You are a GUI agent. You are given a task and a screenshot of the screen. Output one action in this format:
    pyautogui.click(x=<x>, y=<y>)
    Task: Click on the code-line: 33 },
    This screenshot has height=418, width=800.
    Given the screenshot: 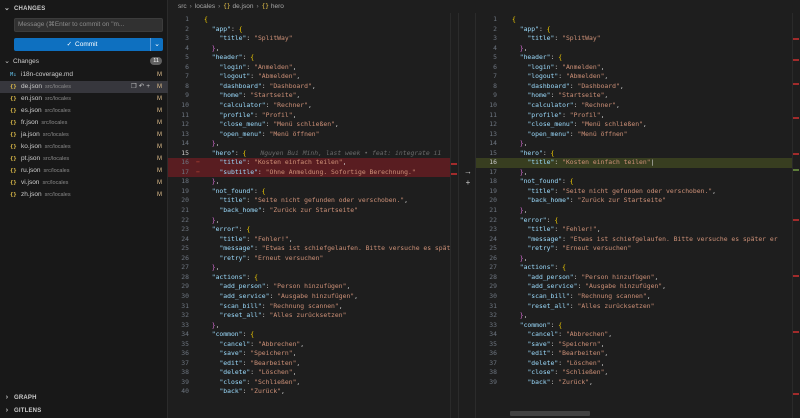 What is the action you would take?
    pyautogui.click(x=313, y=326)
    